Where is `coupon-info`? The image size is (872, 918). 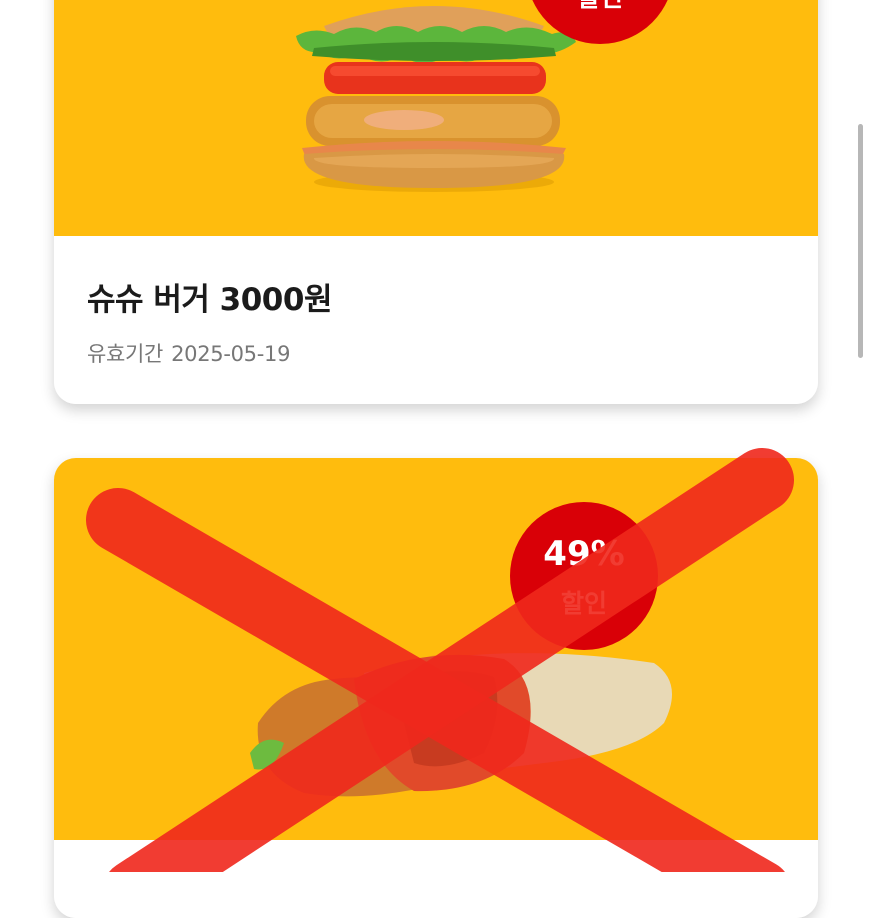
coupon-info is located at coordinates (436, 879).